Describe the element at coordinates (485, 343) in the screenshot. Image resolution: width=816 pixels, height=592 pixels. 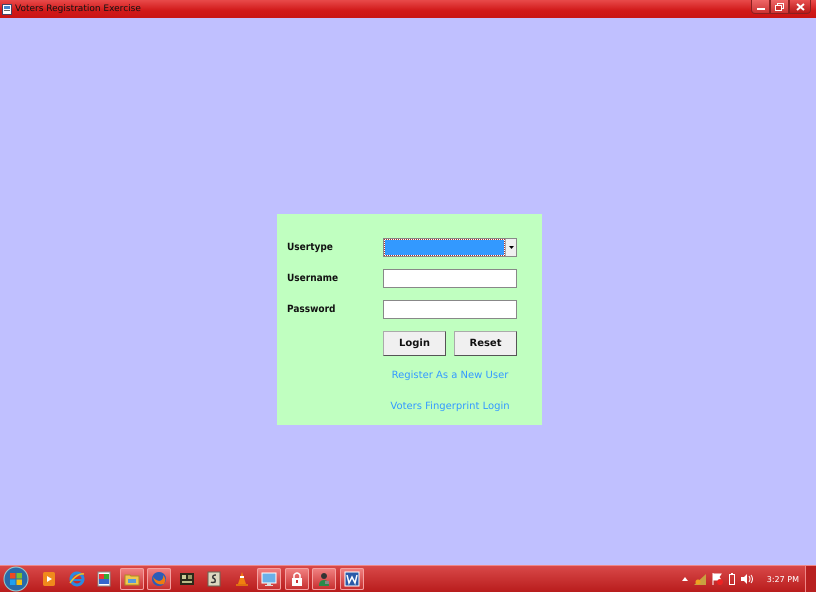
I see `reset-button: Reset` at that location.